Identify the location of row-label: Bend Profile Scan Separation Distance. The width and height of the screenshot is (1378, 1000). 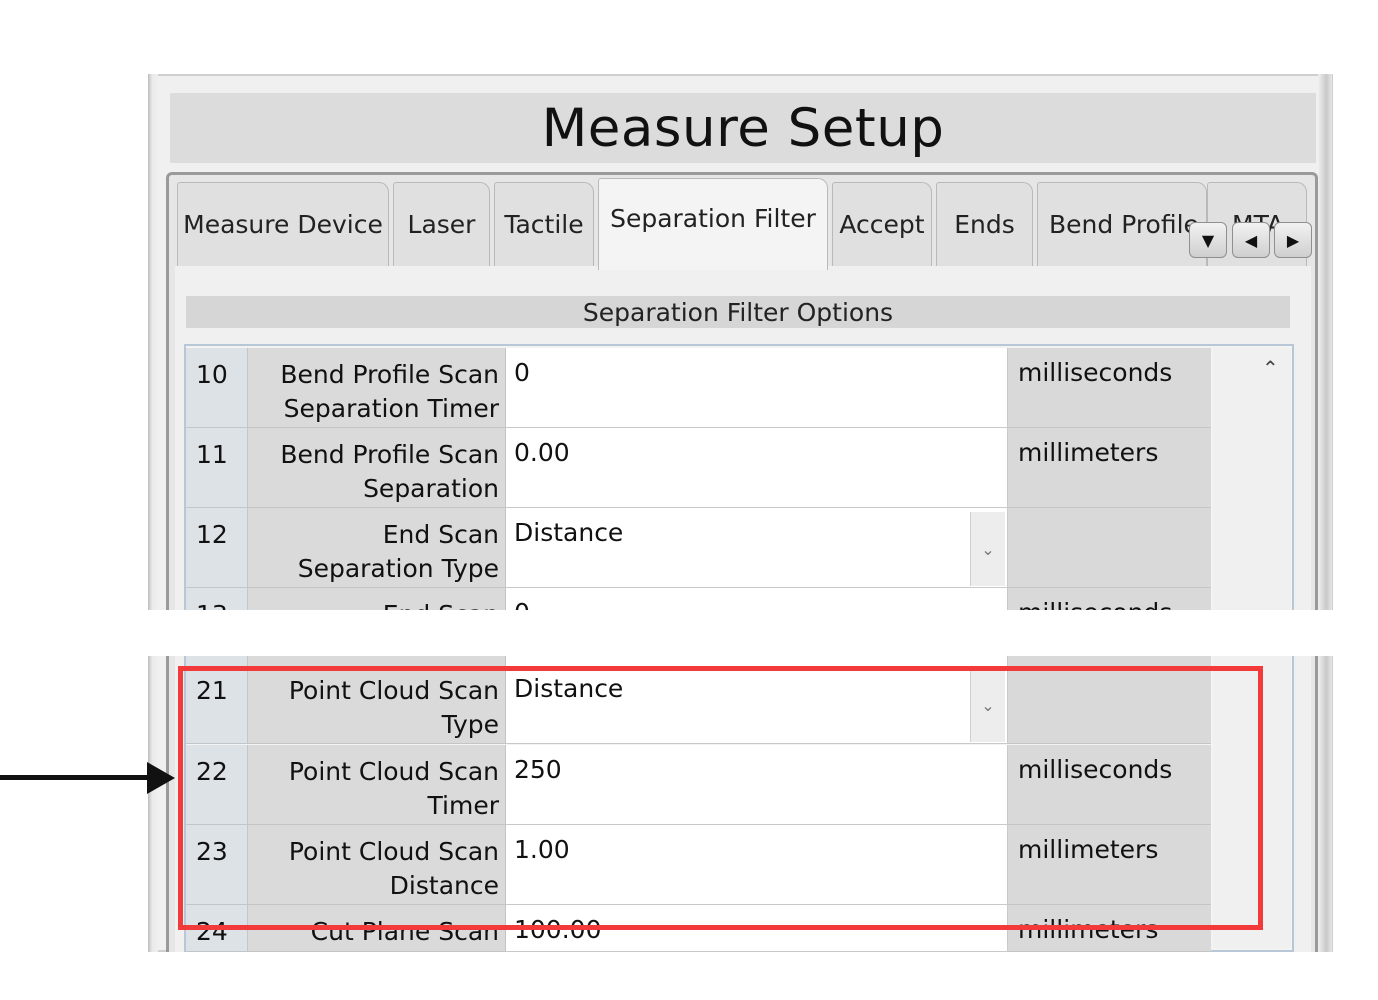
(377, 482).